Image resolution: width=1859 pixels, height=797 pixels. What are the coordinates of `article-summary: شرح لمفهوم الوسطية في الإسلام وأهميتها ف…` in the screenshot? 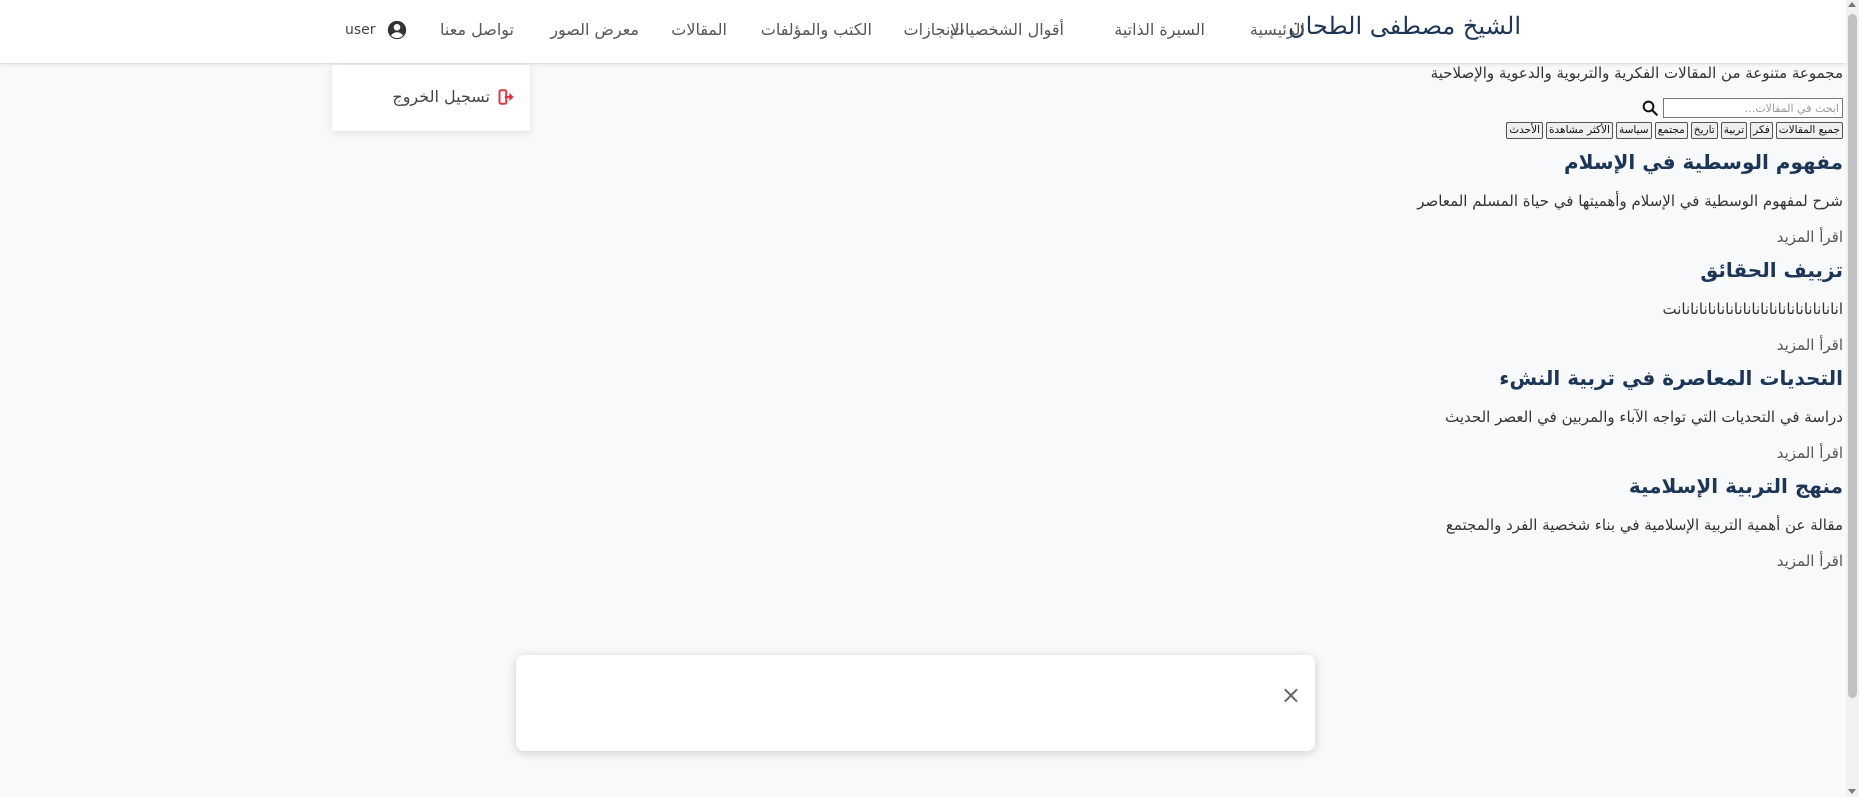 It's located at (1630, 201).